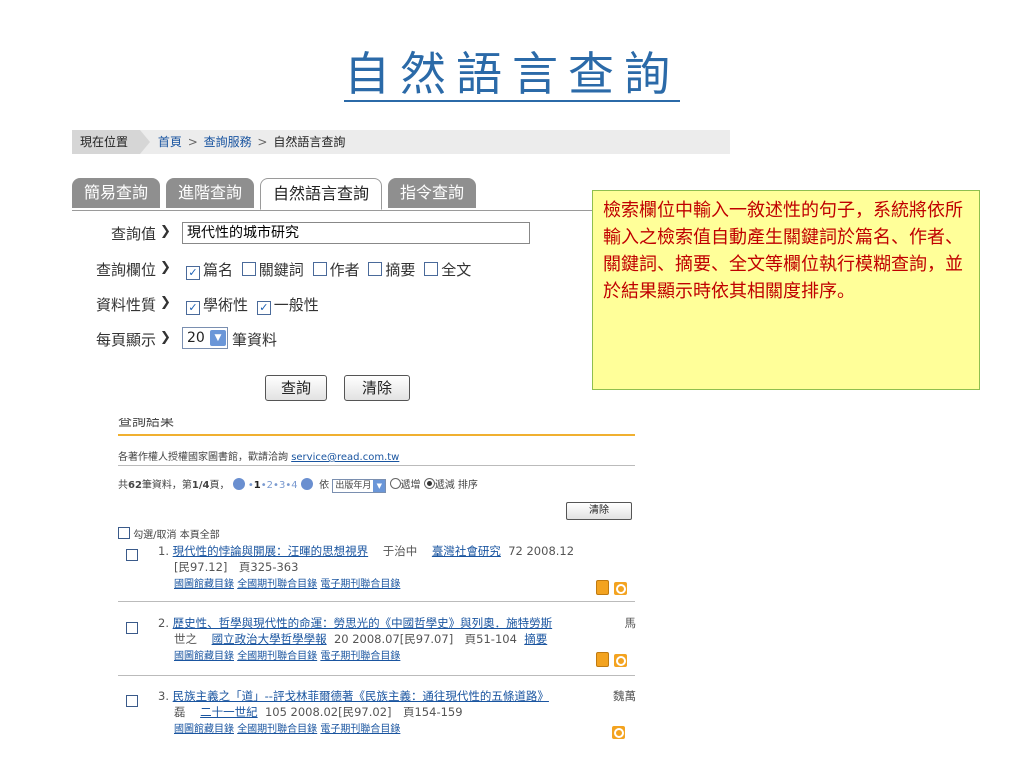 Image resolution: width=1024 pixels, height=768 pixels. I want to click on results-hr, so click(376, 465).